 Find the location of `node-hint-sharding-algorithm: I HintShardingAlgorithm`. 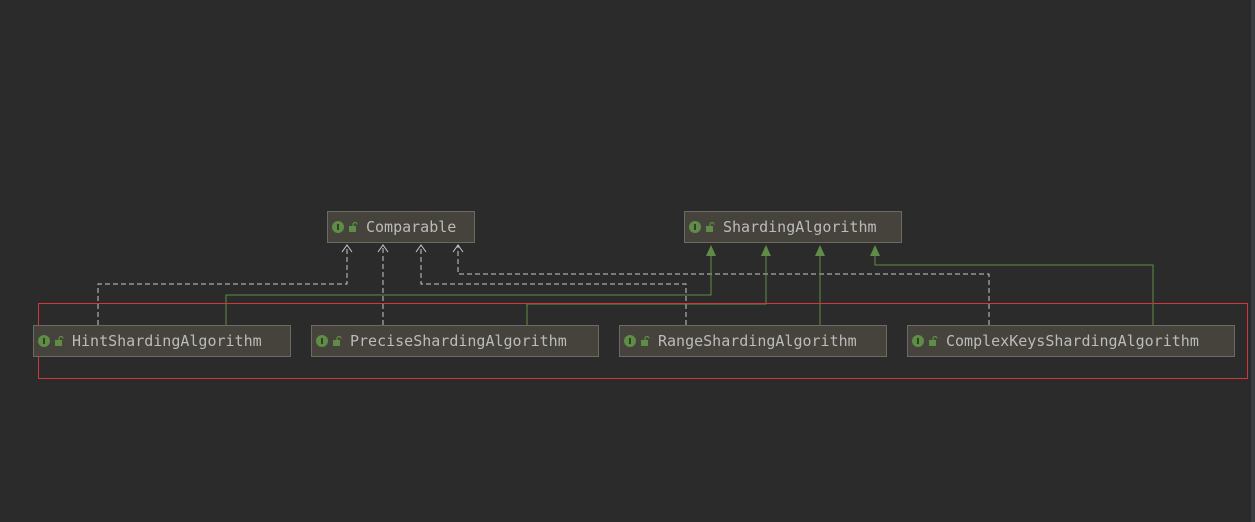

node-hint-sharding-algorithm: I HintShardingAlgorithm is located at coordinates (162, 341).